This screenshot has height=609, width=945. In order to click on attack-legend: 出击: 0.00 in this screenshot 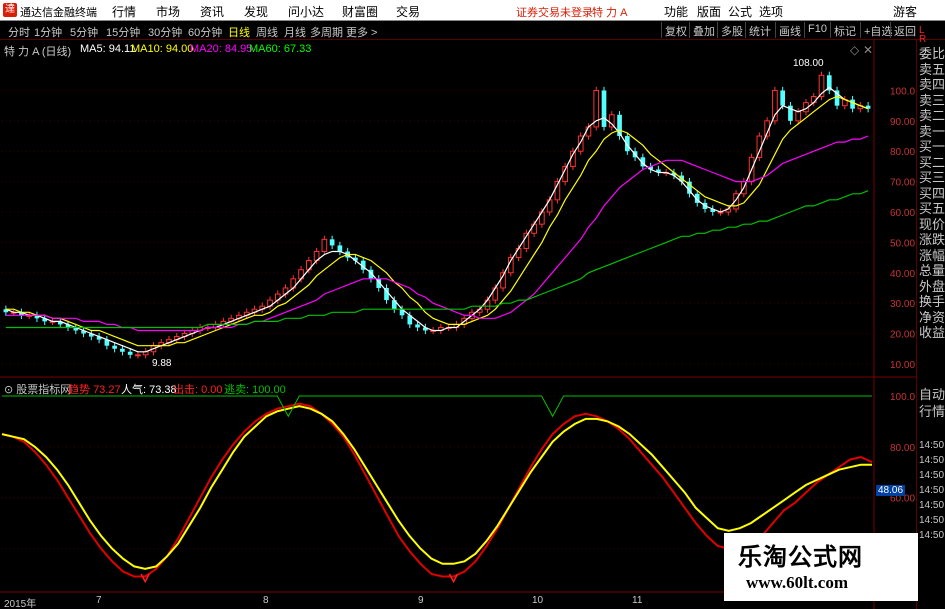, I will do `click(198, 390)`.